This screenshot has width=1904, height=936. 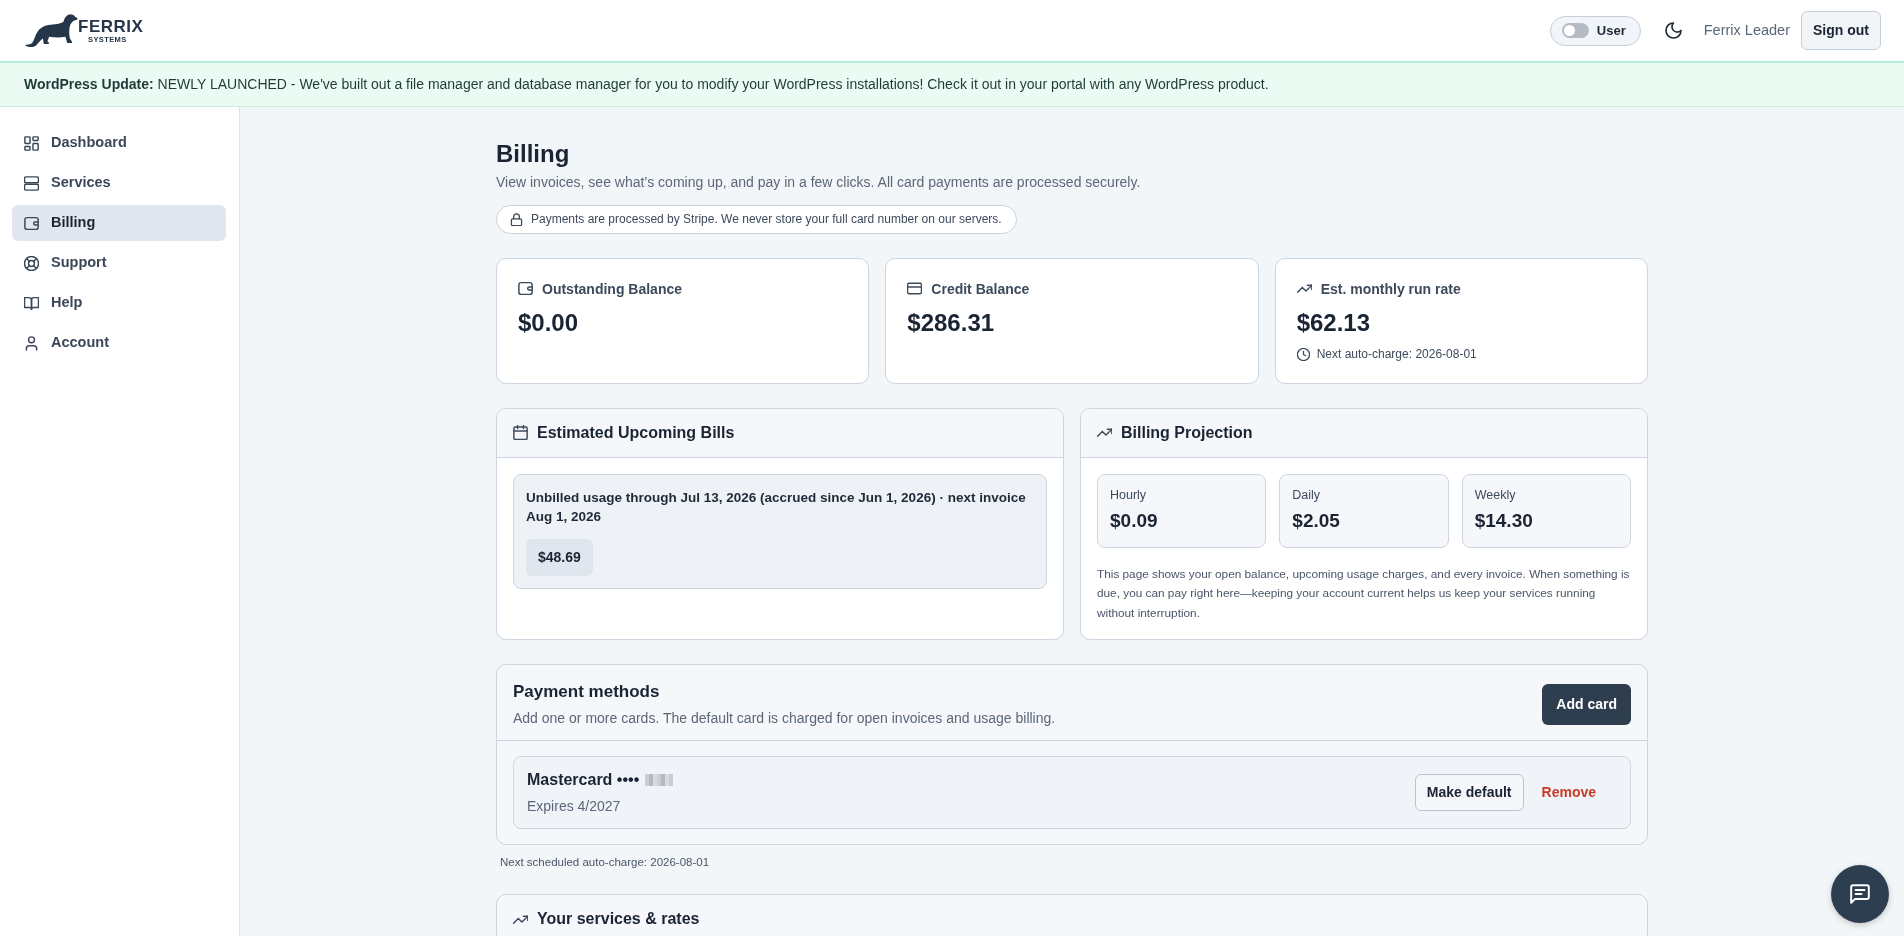 I want to click on sidebar-item: Services, so click(x=119, y=183).